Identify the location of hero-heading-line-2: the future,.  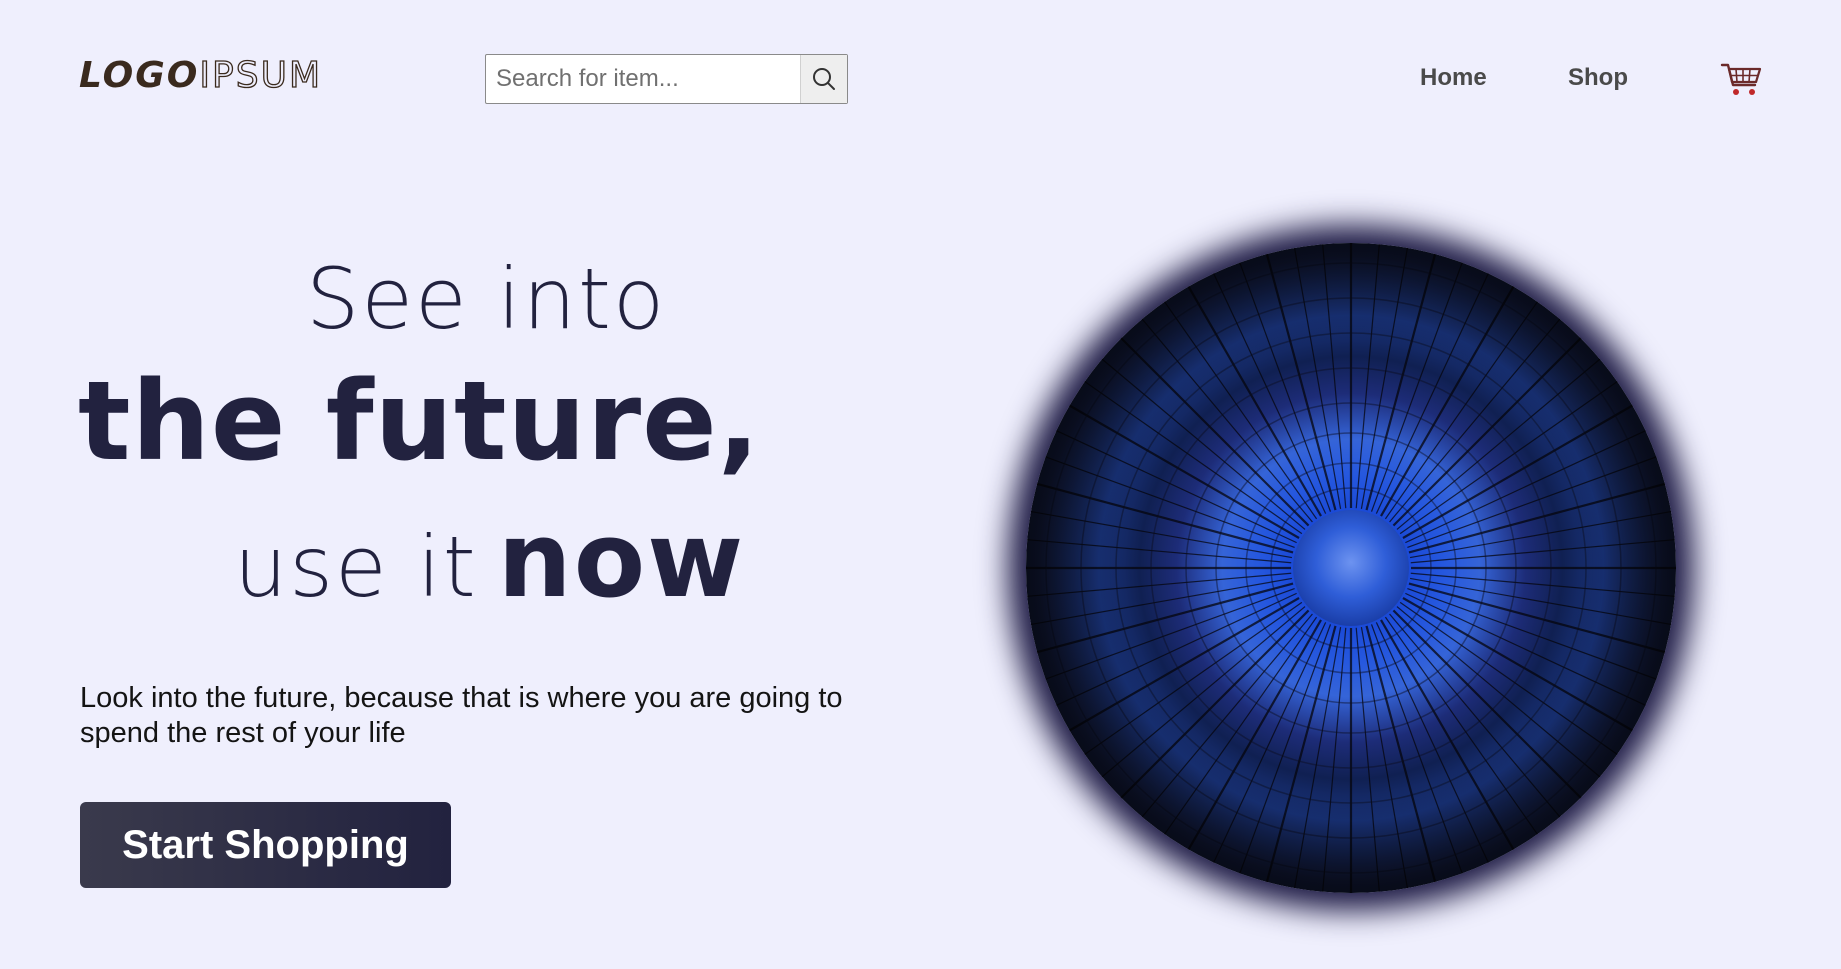
(419, 421).